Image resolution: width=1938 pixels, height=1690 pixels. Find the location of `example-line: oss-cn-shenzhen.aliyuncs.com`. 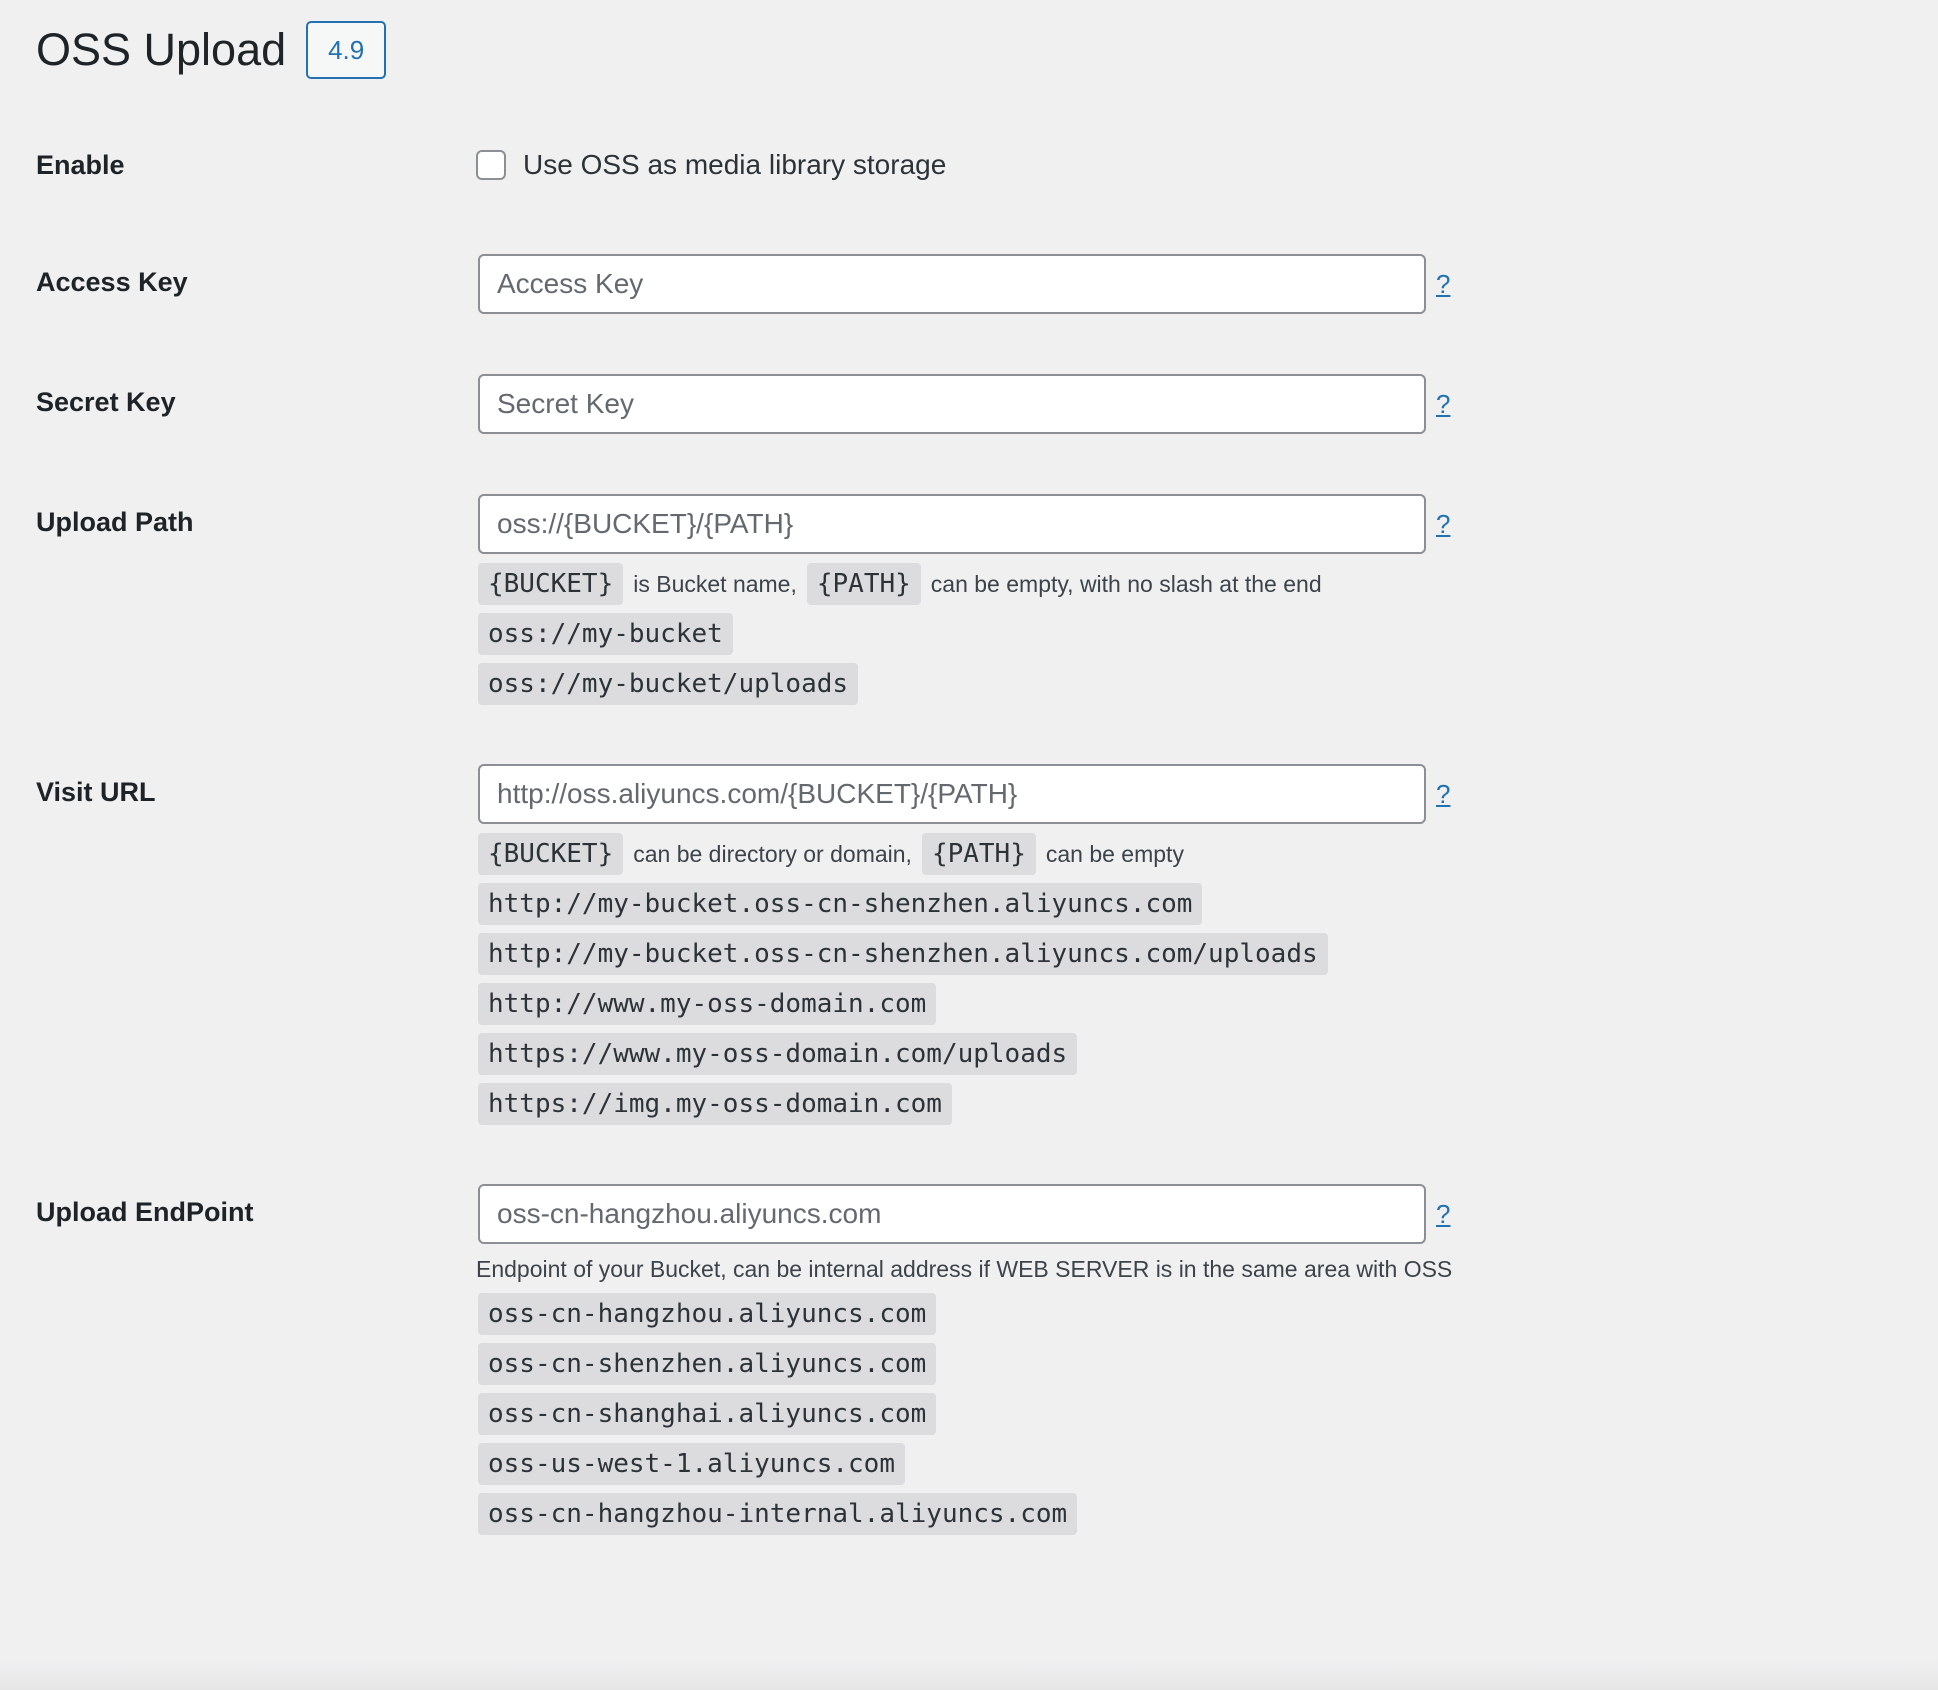

example-line: oss-cn-shenzhen.aliyuncs.com is located at coordinates (965, 1364).